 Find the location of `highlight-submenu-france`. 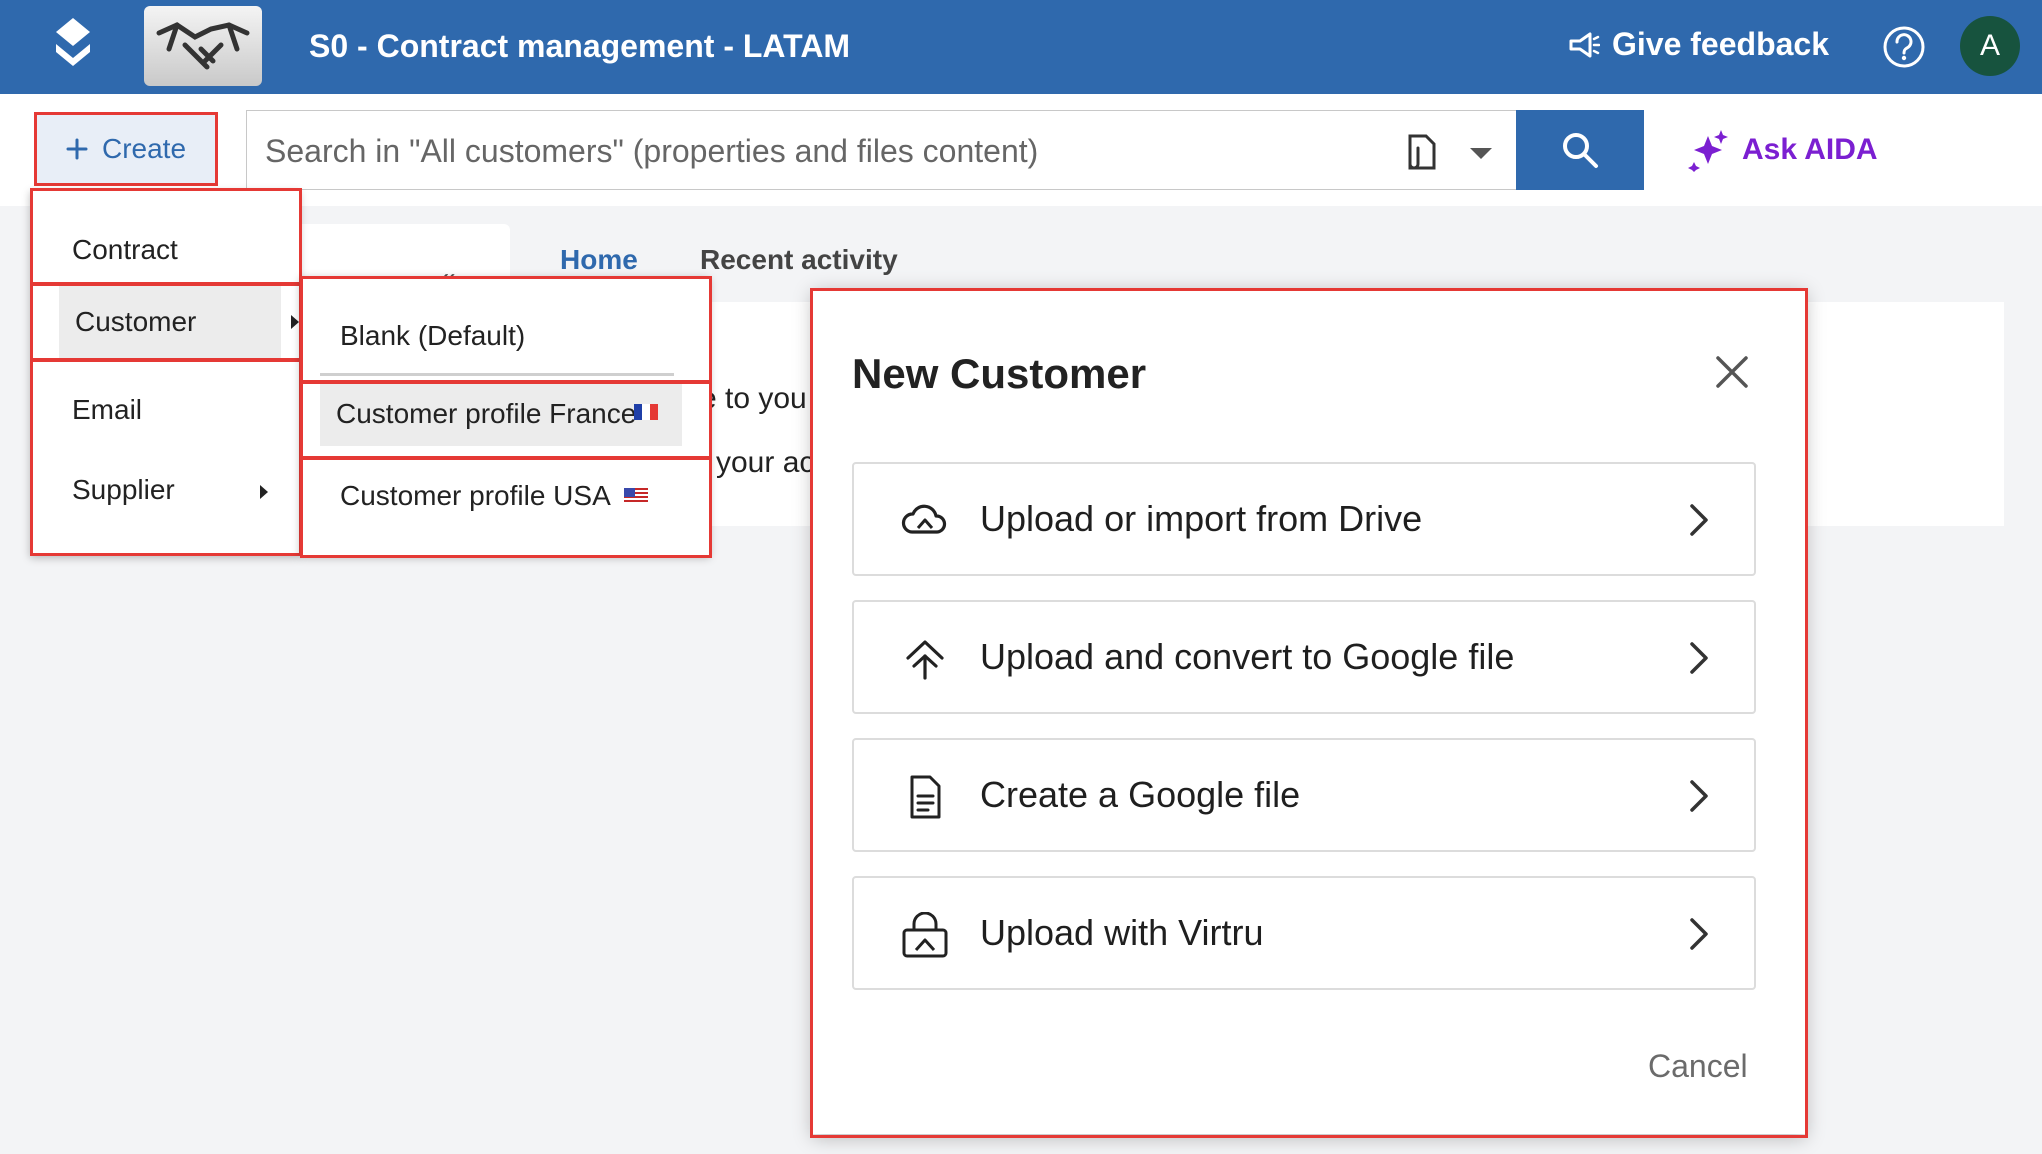

highlight-submenu-france is located at coordinates (506, 420).